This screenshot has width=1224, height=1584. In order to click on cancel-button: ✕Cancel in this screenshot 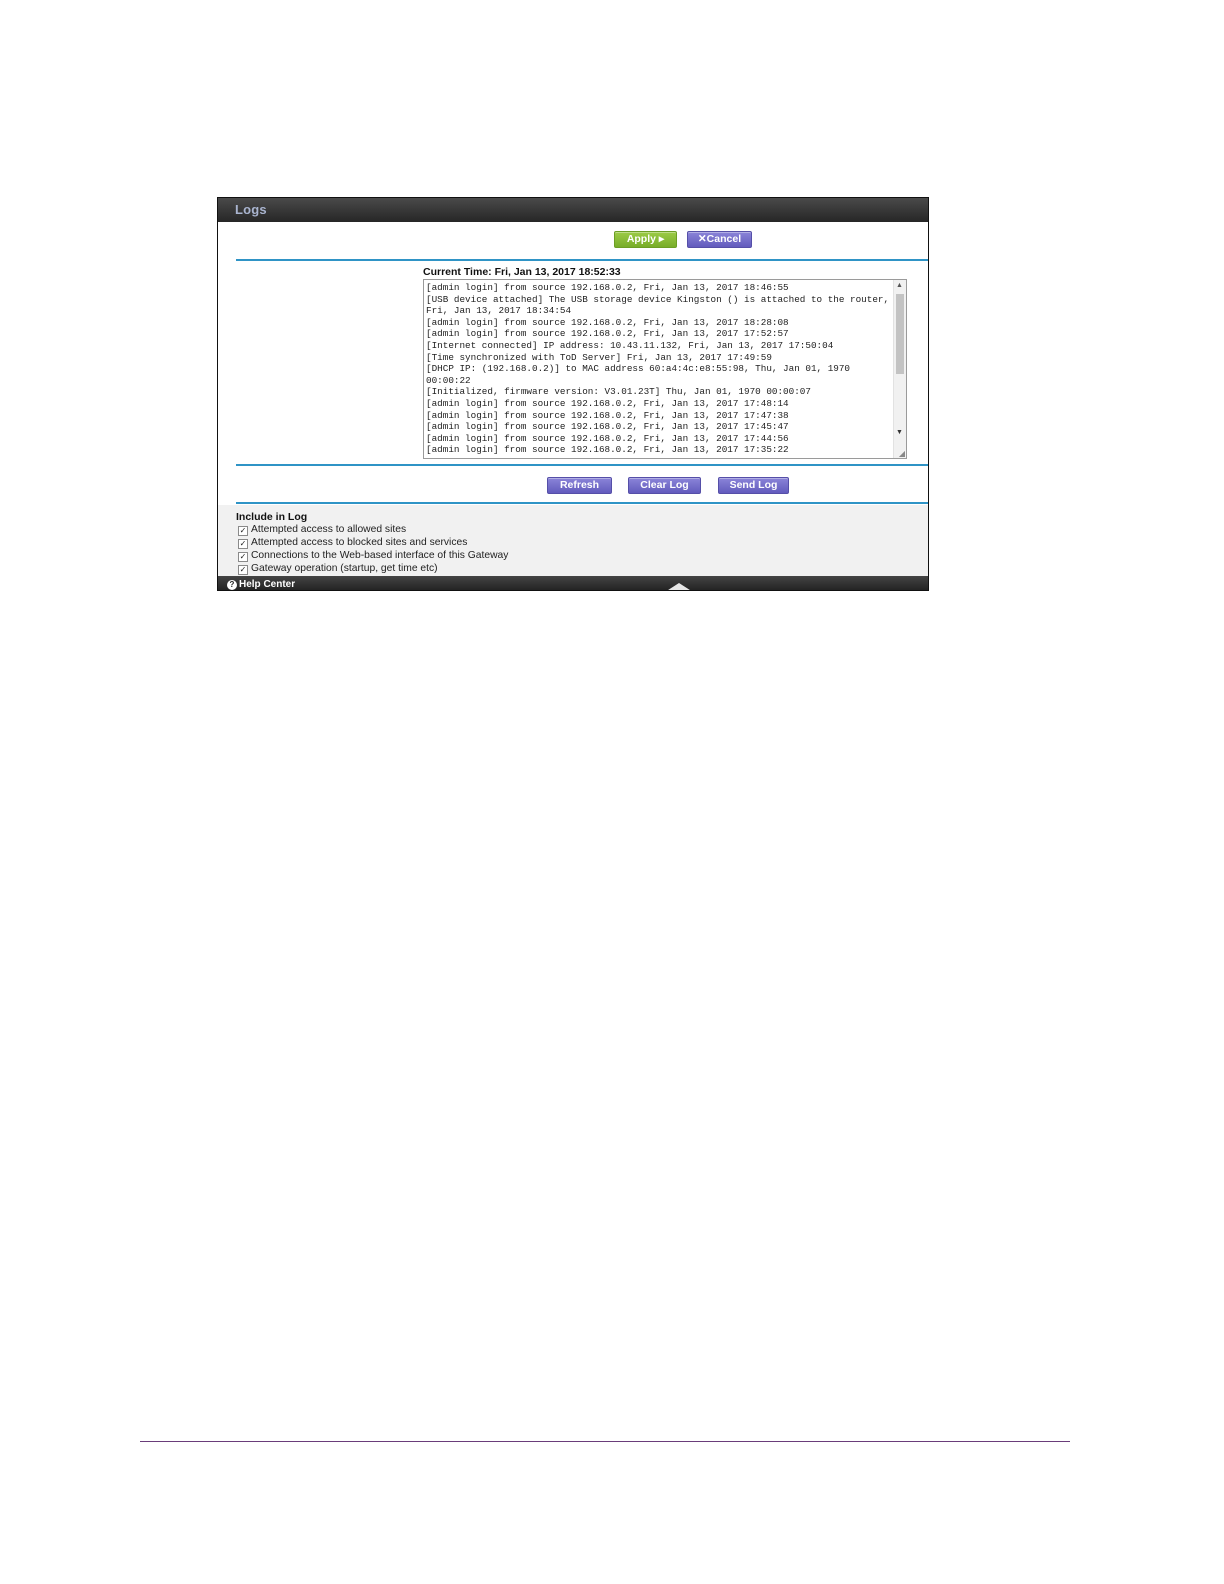, I will do `click(719, 239)`.